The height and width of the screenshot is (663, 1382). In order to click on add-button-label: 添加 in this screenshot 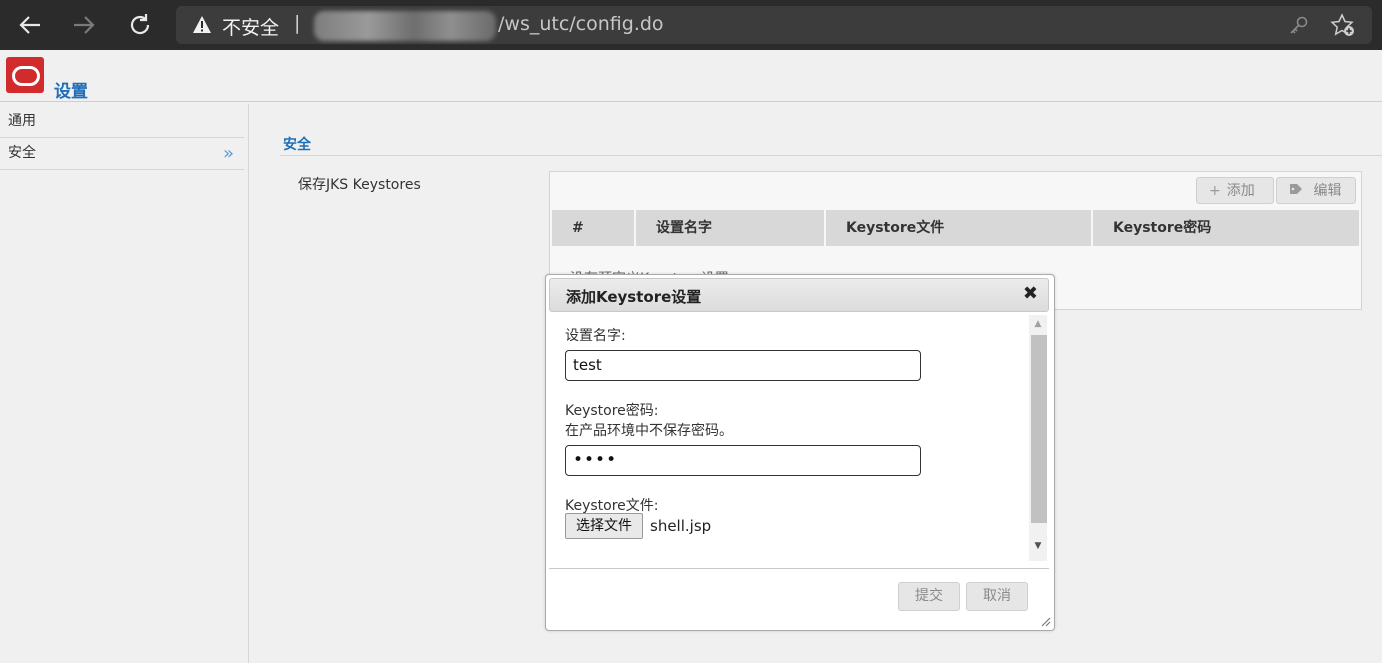, I will do `click(1240, 191)`.